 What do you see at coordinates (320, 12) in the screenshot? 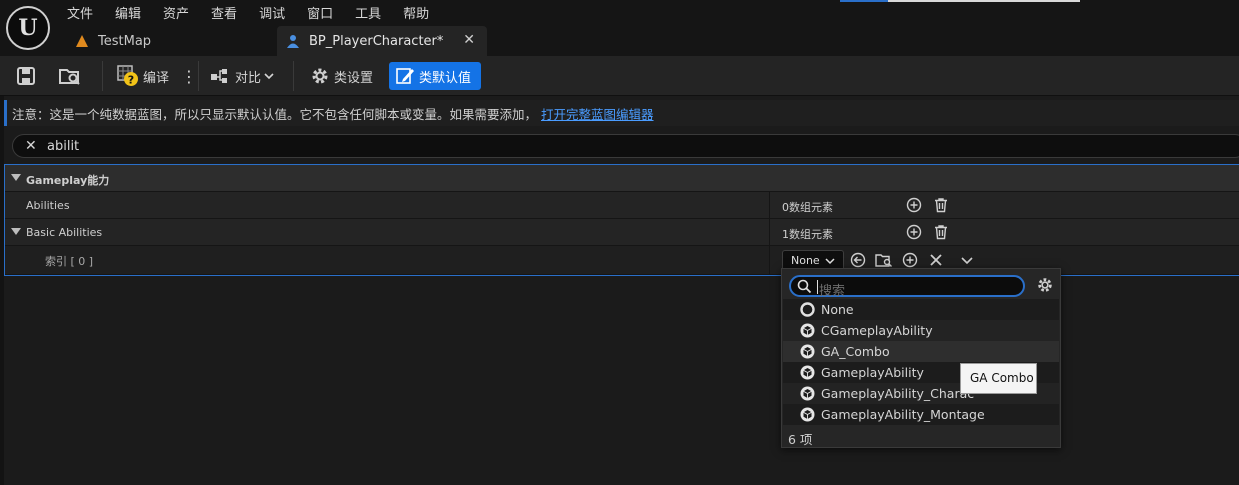
I see `menu-window: 窗口` at bounding box center [320, 12].